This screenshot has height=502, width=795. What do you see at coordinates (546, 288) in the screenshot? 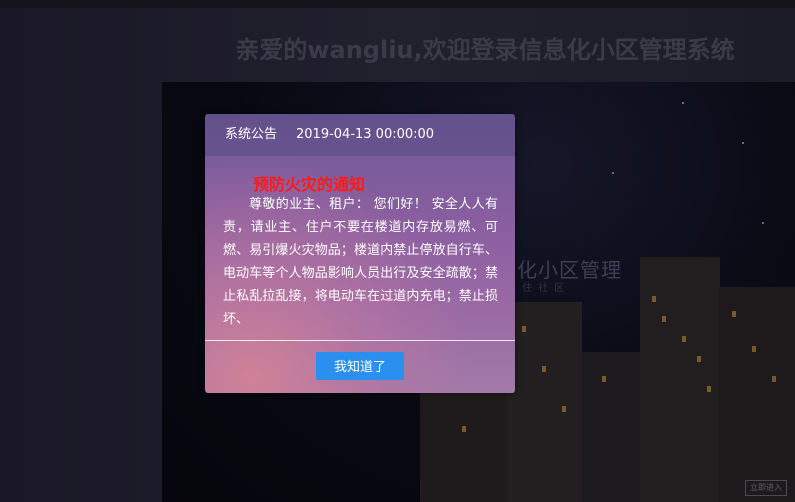
I see `hero-logo-sub: 住社区` at bounding box center [546, 288].